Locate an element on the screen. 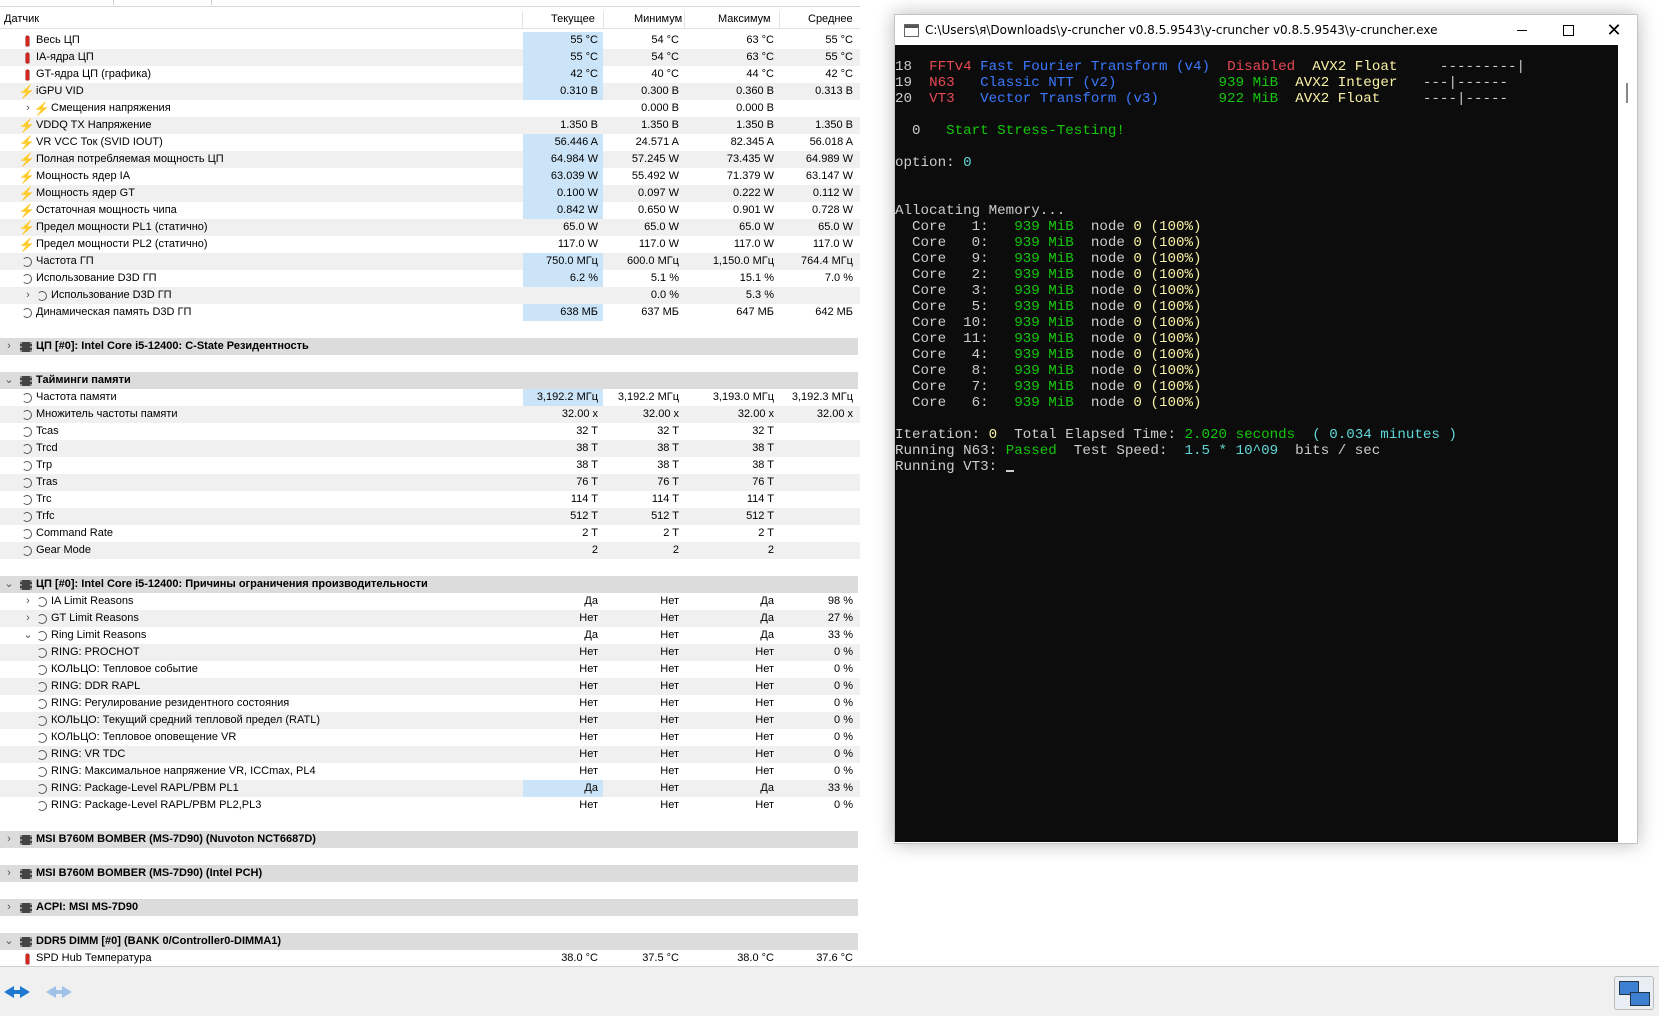 The height and width of the screenshot is (1016, 1659). sensor-row: ⚡ iGPU VID 0.310 В 0.300 В 0.360 В 0.313 В is located at coordinates (430, 91).